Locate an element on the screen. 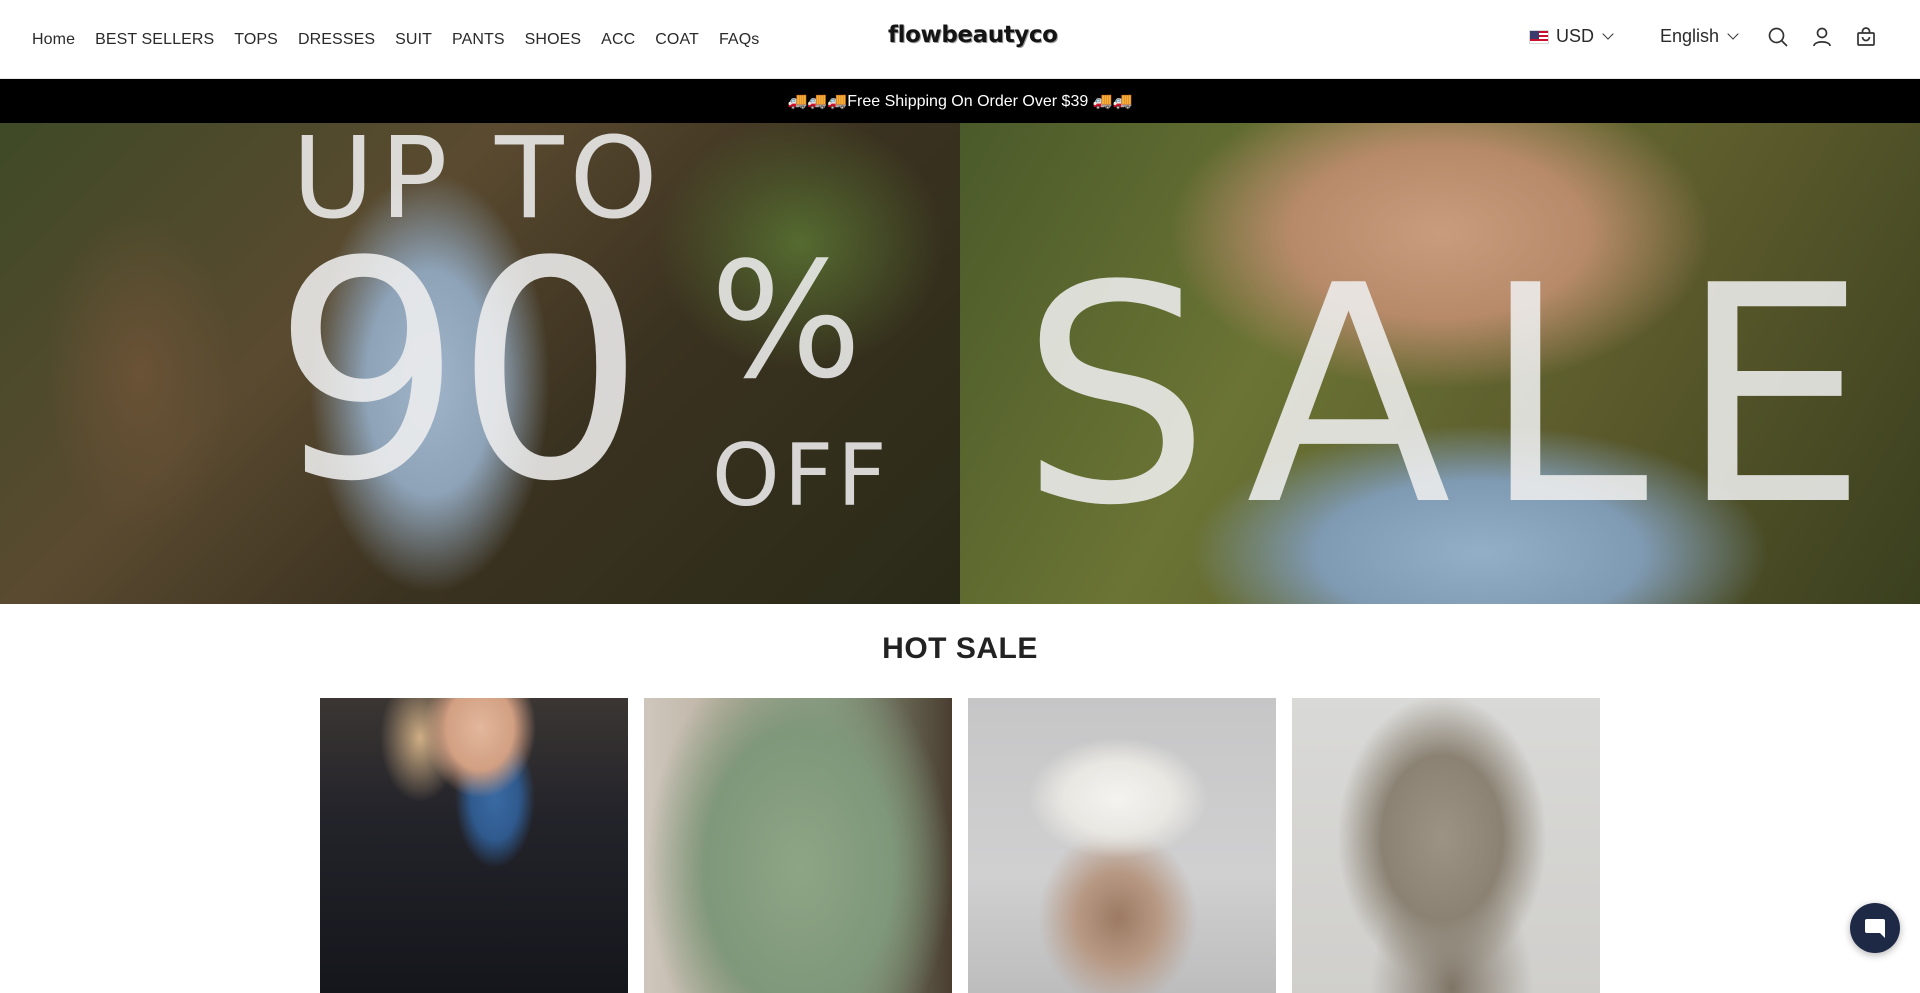 The image size is (1920, 993). nav-coat: COAT is located at coordinates (677, 40).